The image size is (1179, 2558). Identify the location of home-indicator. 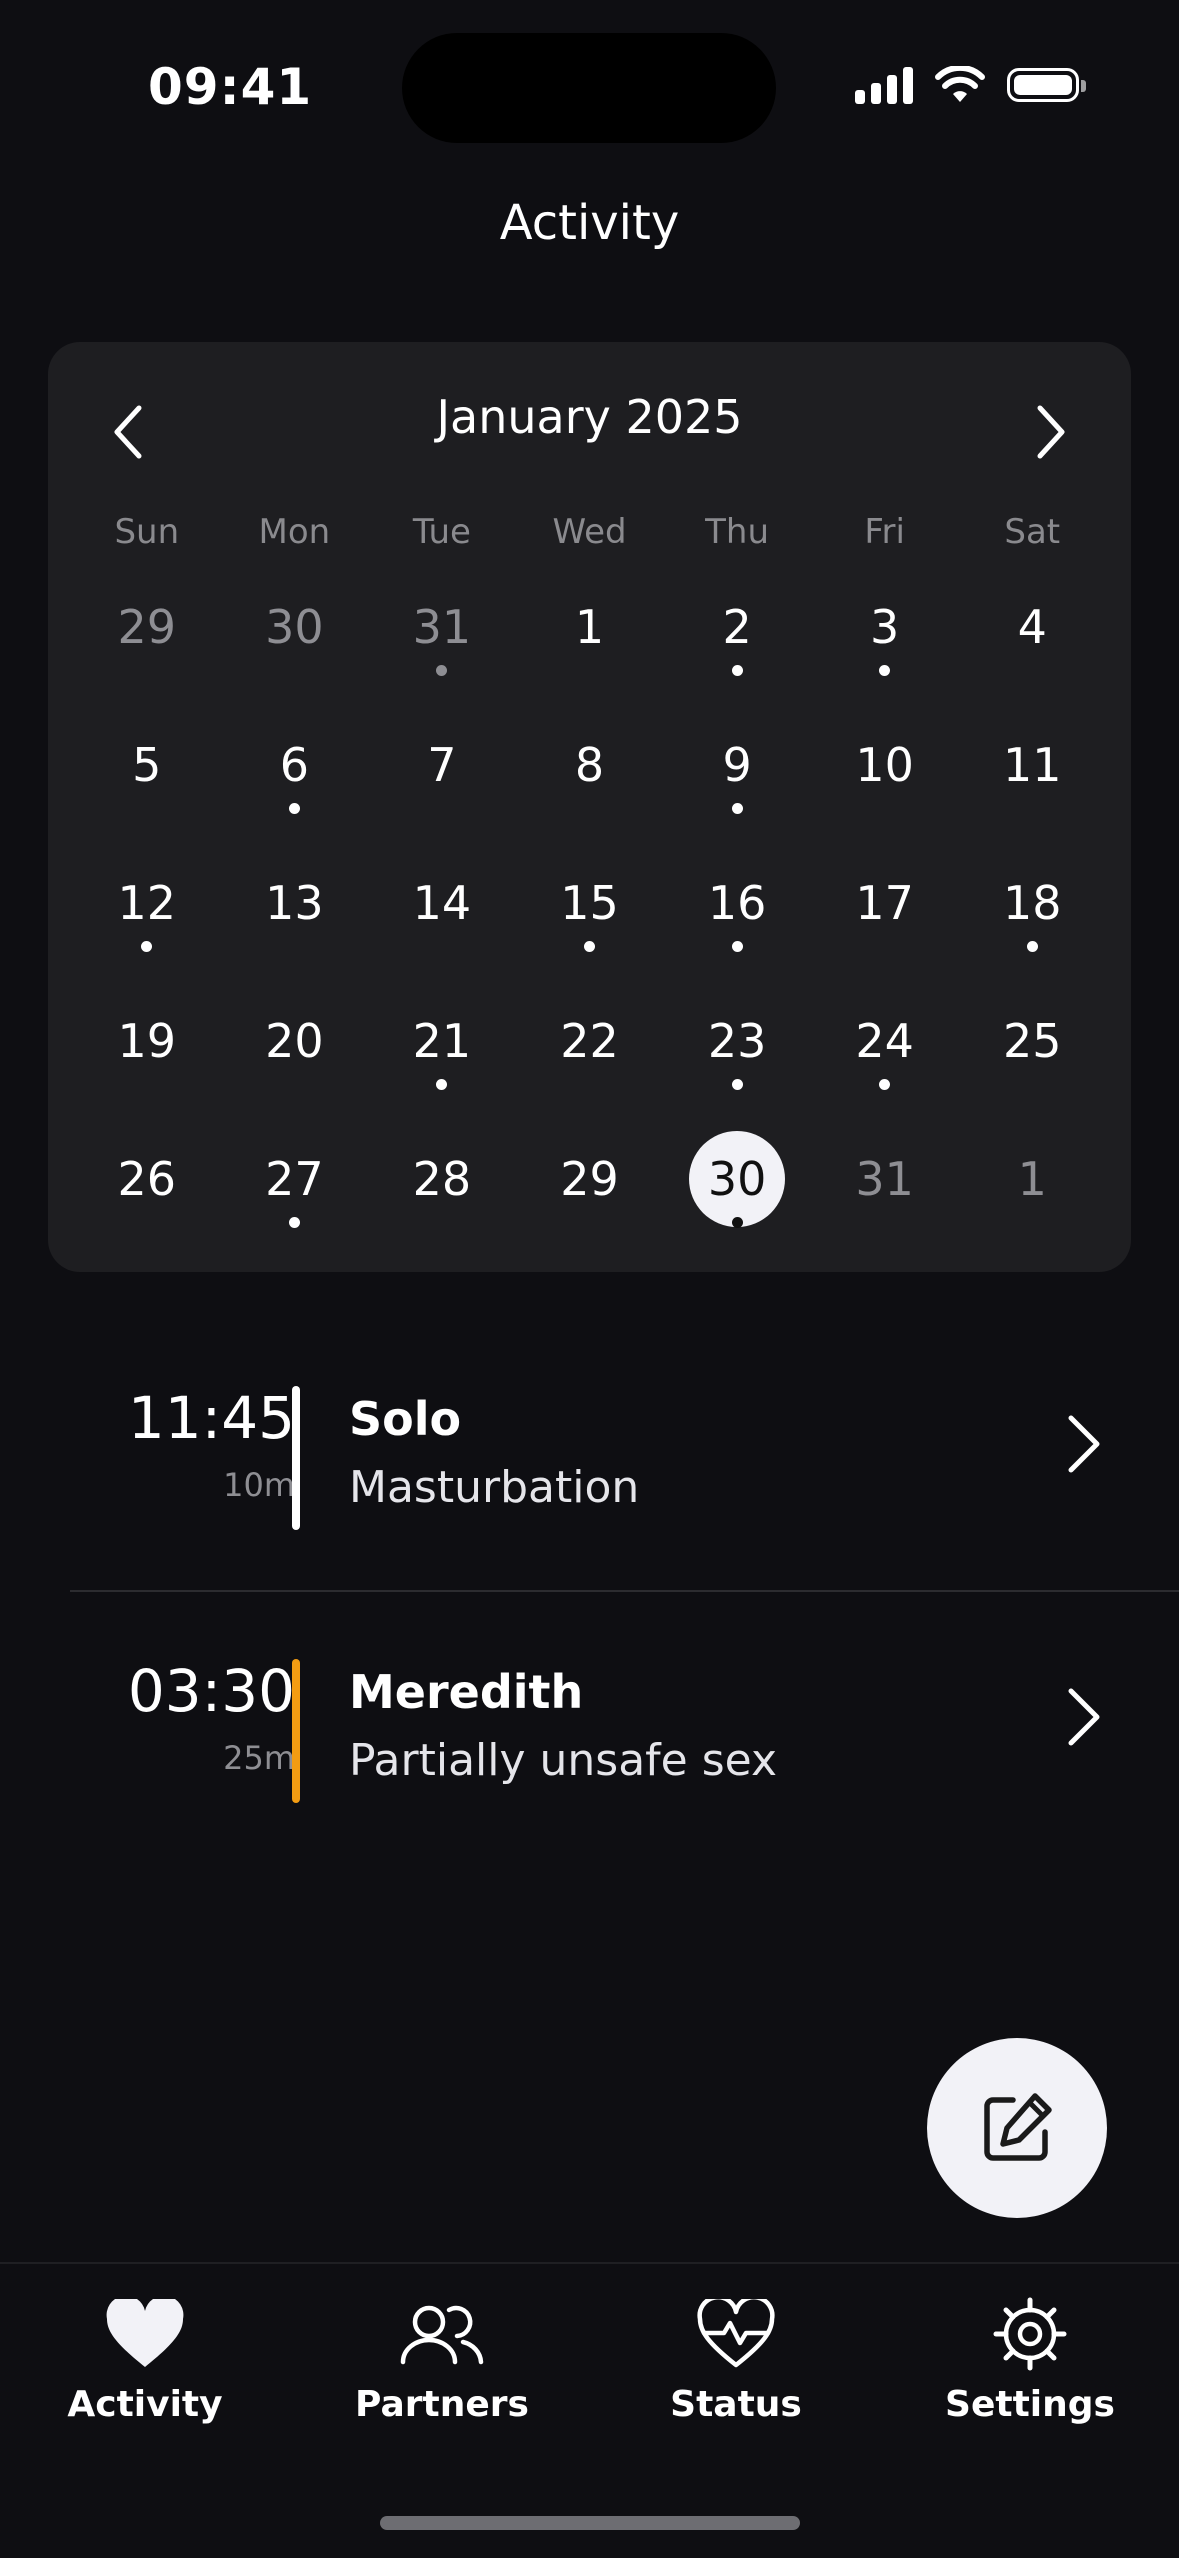
(590, 2523).